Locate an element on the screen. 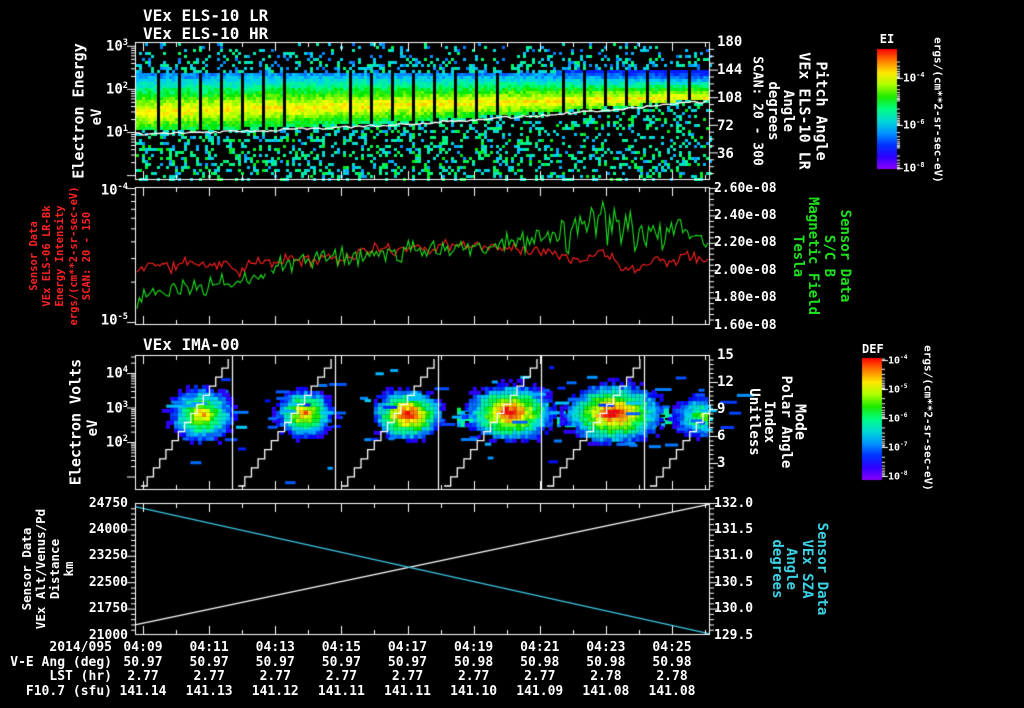 This screenshot has width=1024, height=708. panel1-title-hr: VEx ELS-10 HR is located at coordinates (206, 33).